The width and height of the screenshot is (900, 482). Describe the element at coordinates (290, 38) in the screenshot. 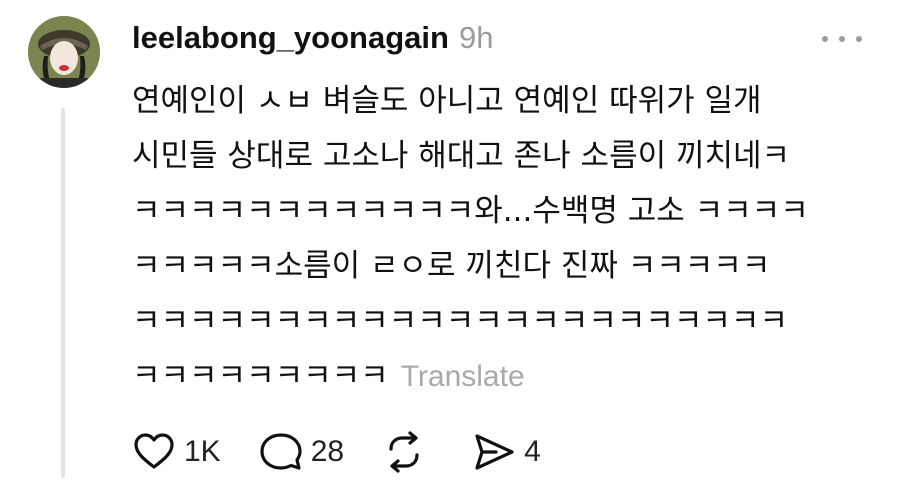

I see `username: leelabong_yoonagain` at that location.